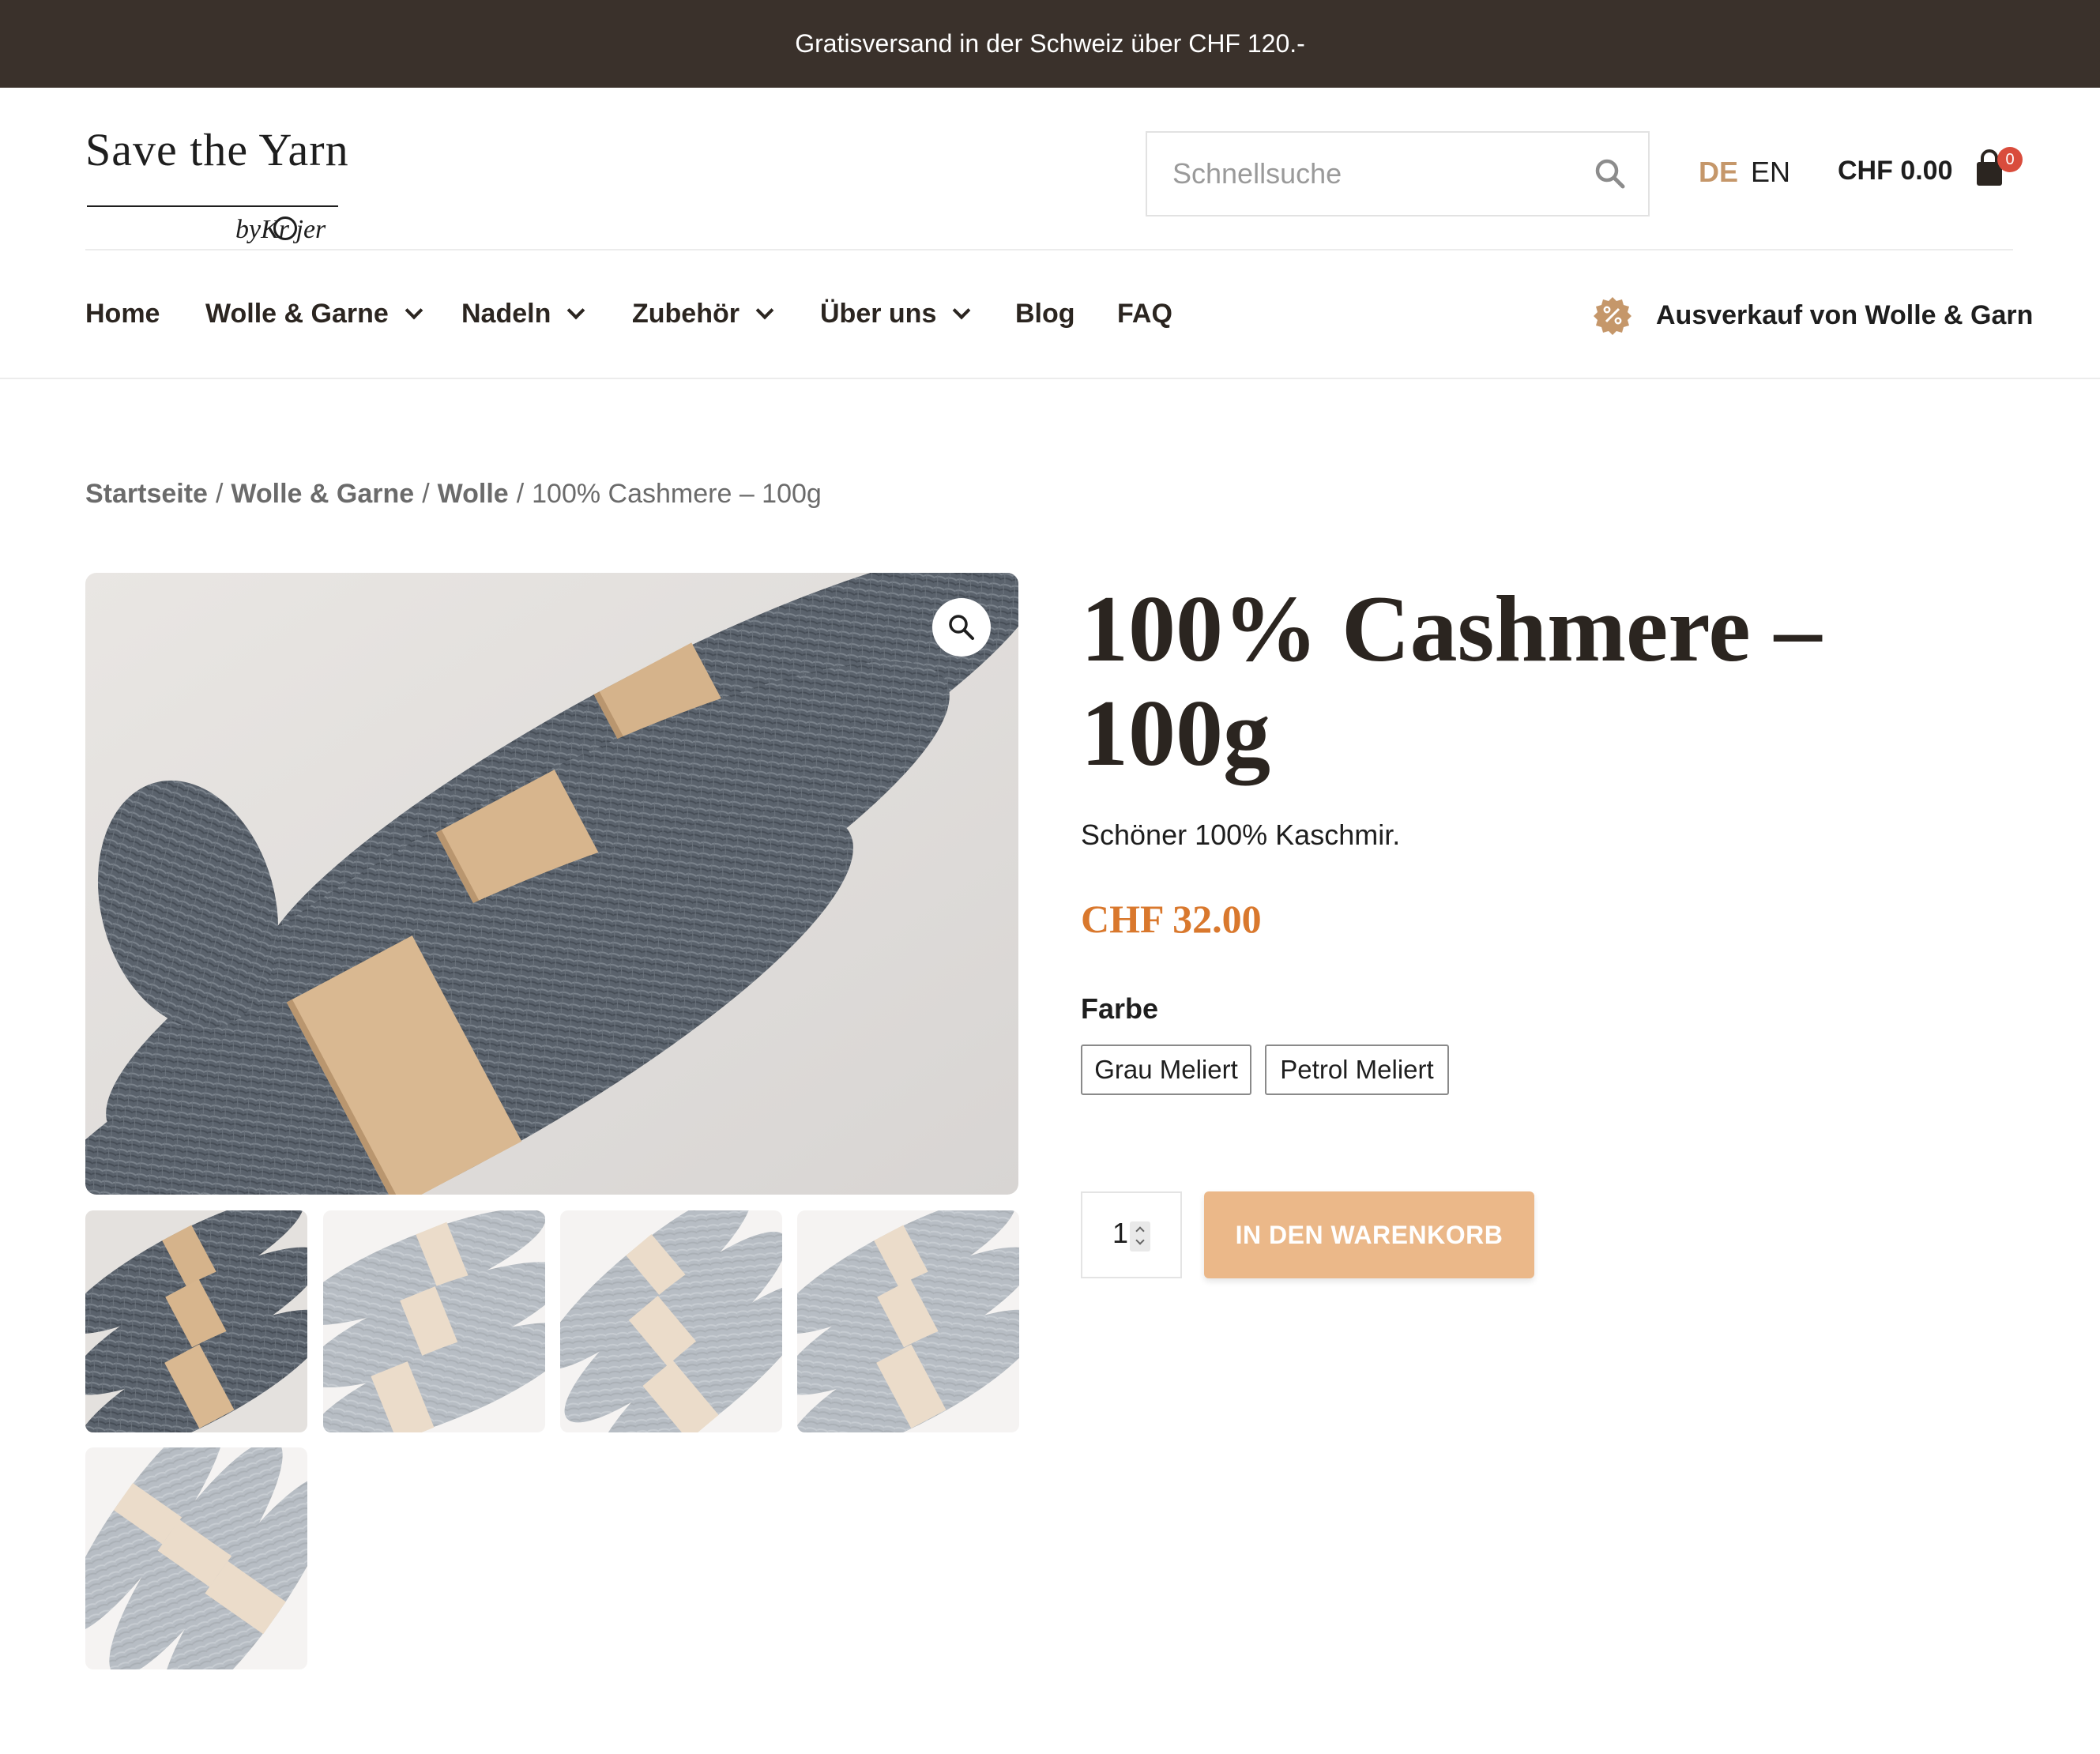 The height and width of the screenshot is (1754, 2100). I want to click on zoom-button, so click(961, 627).